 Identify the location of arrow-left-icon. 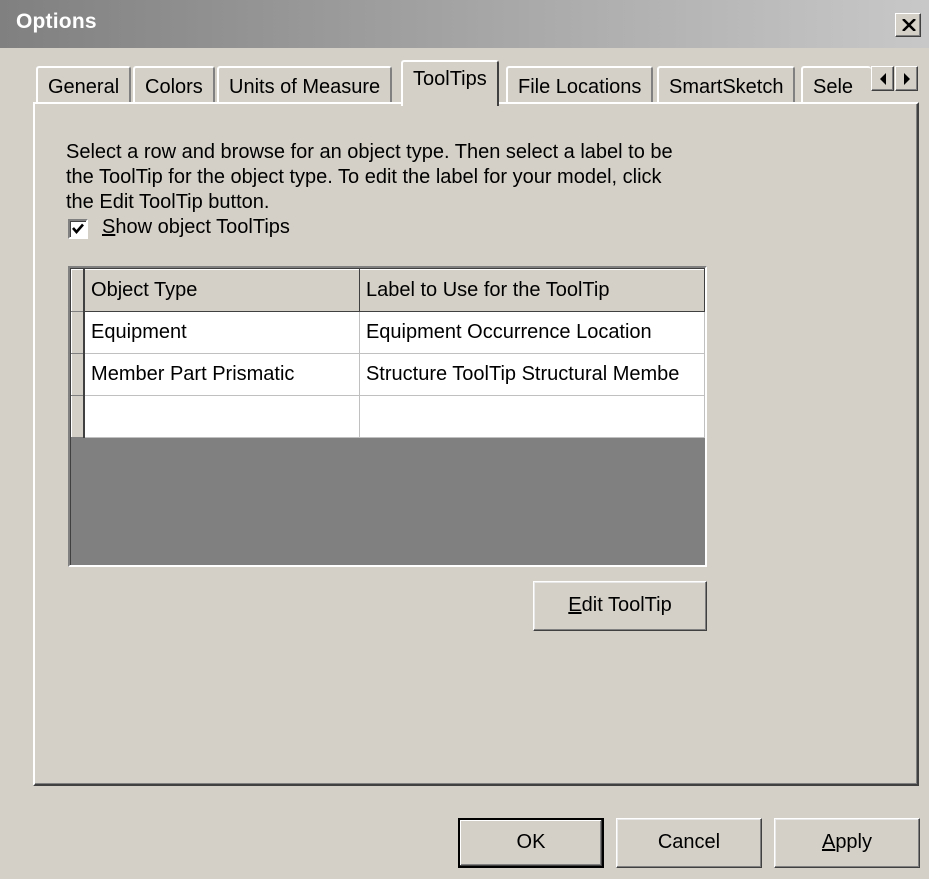
(883, 79).